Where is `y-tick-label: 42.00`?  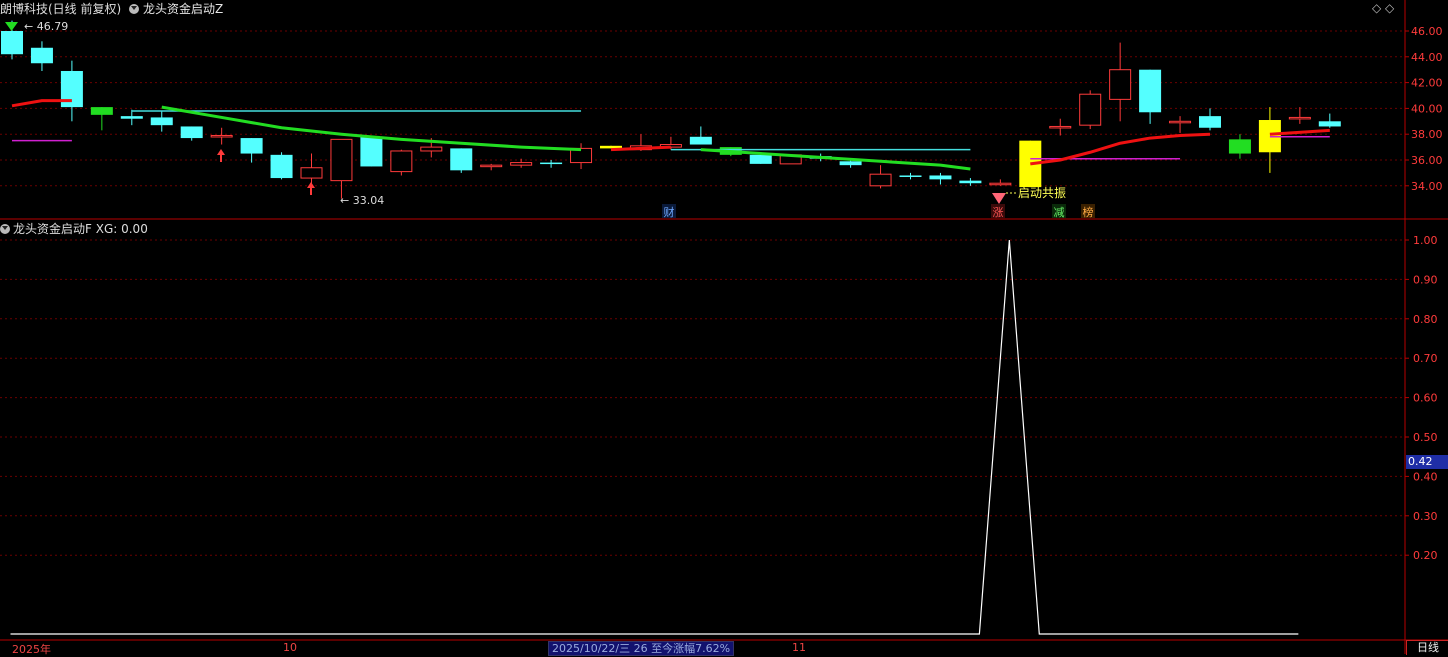 y-tick-label: 42.00 is located at coordinates (1427, 83).